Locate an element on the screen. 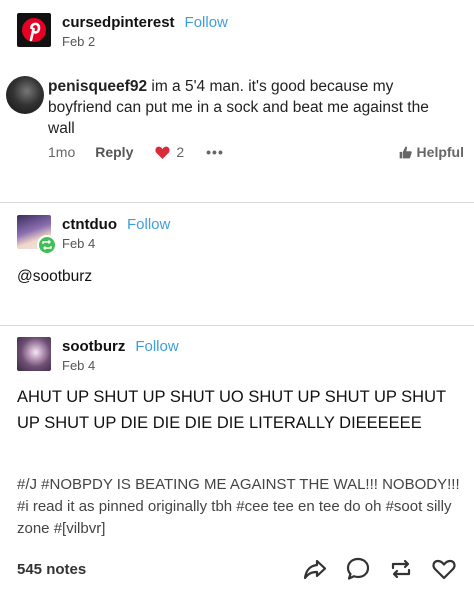 The width and height of the screenshot is (474, 611). comment-footer: 1mo Reply 2 ••• Helpful is located at coordinates (256, 152).